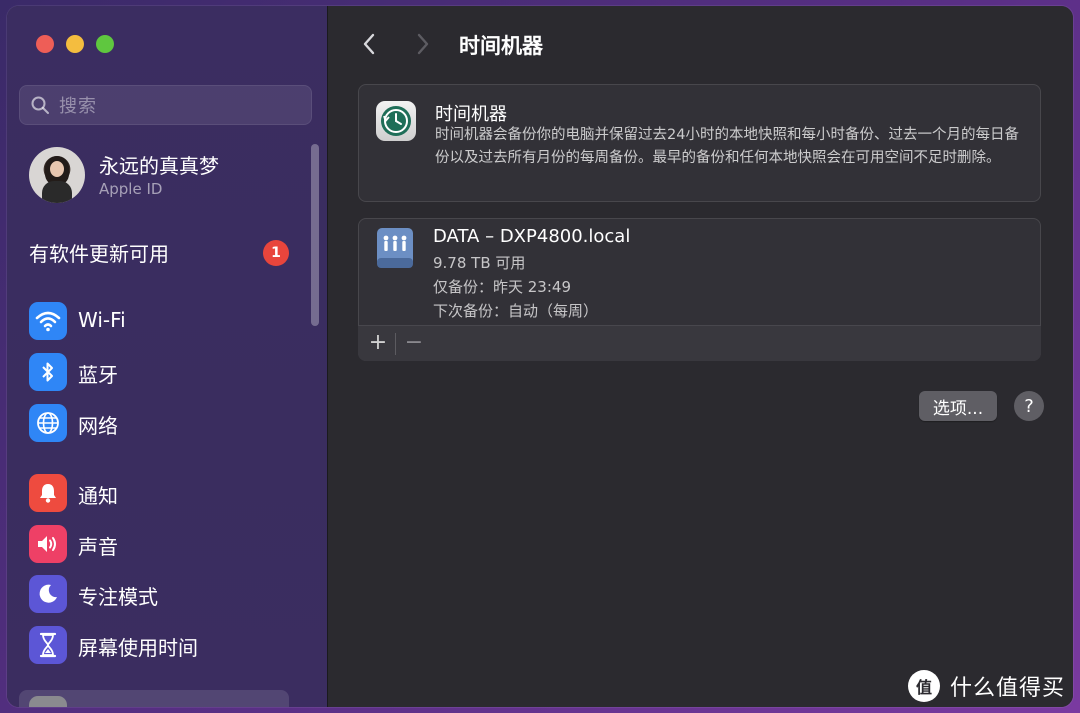 This screenshot has height=713, width=1080. What do you see at coordinates (57, 175) in the screenshot?
I see `avatar` at bounding box center [57, 175].